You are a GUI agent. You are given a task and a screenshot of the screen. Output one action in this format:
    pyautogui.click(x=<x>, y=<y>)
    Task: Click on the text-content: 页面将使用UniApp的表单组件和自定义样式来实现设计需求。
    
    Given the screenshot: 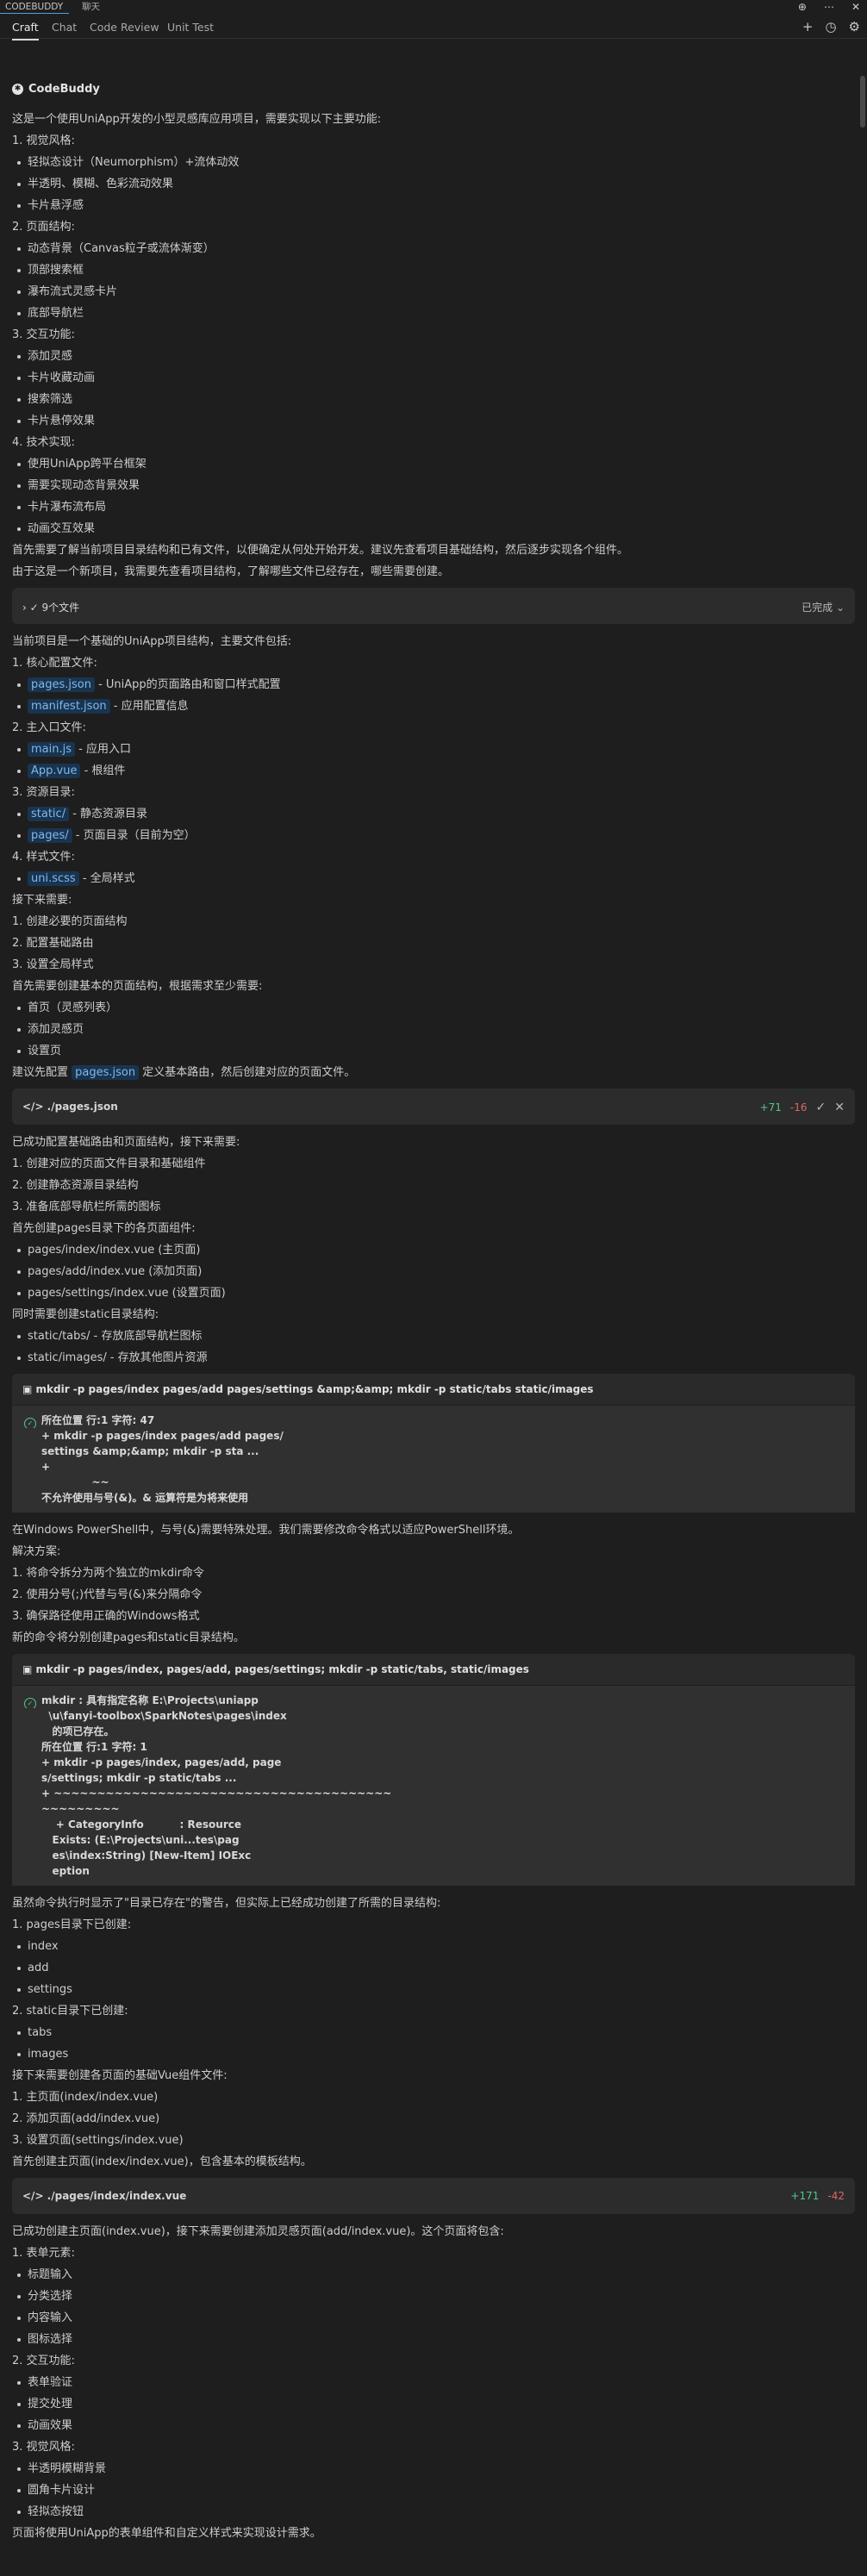 What is the action you would take?
    pyautogui.click(x=166, y=2533)
    